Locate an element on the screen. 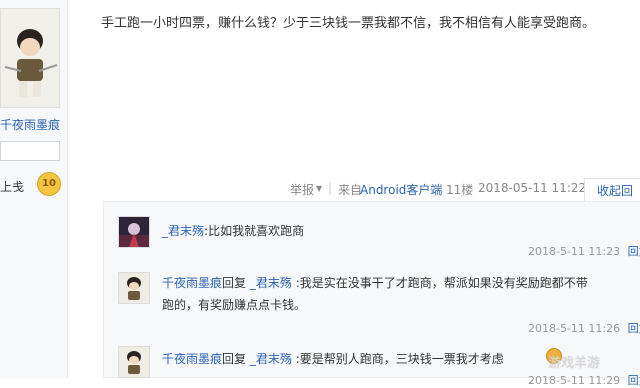 This screenshot has width=640, height=388. floor-number: 11楼 is located at coordinates (460, 190).